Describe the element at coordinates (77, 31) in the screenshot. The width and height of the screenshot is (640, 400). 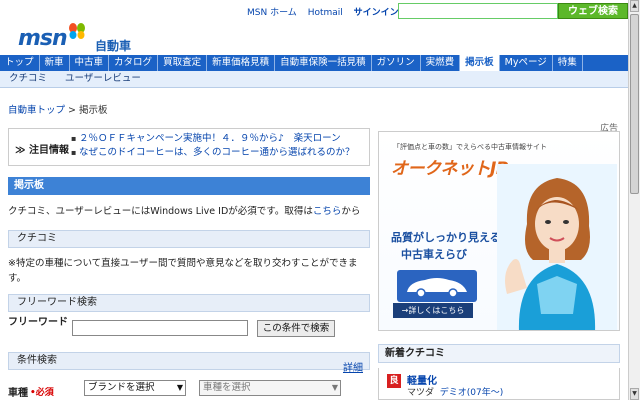
I see `msn-butterfly-icon` at that location.